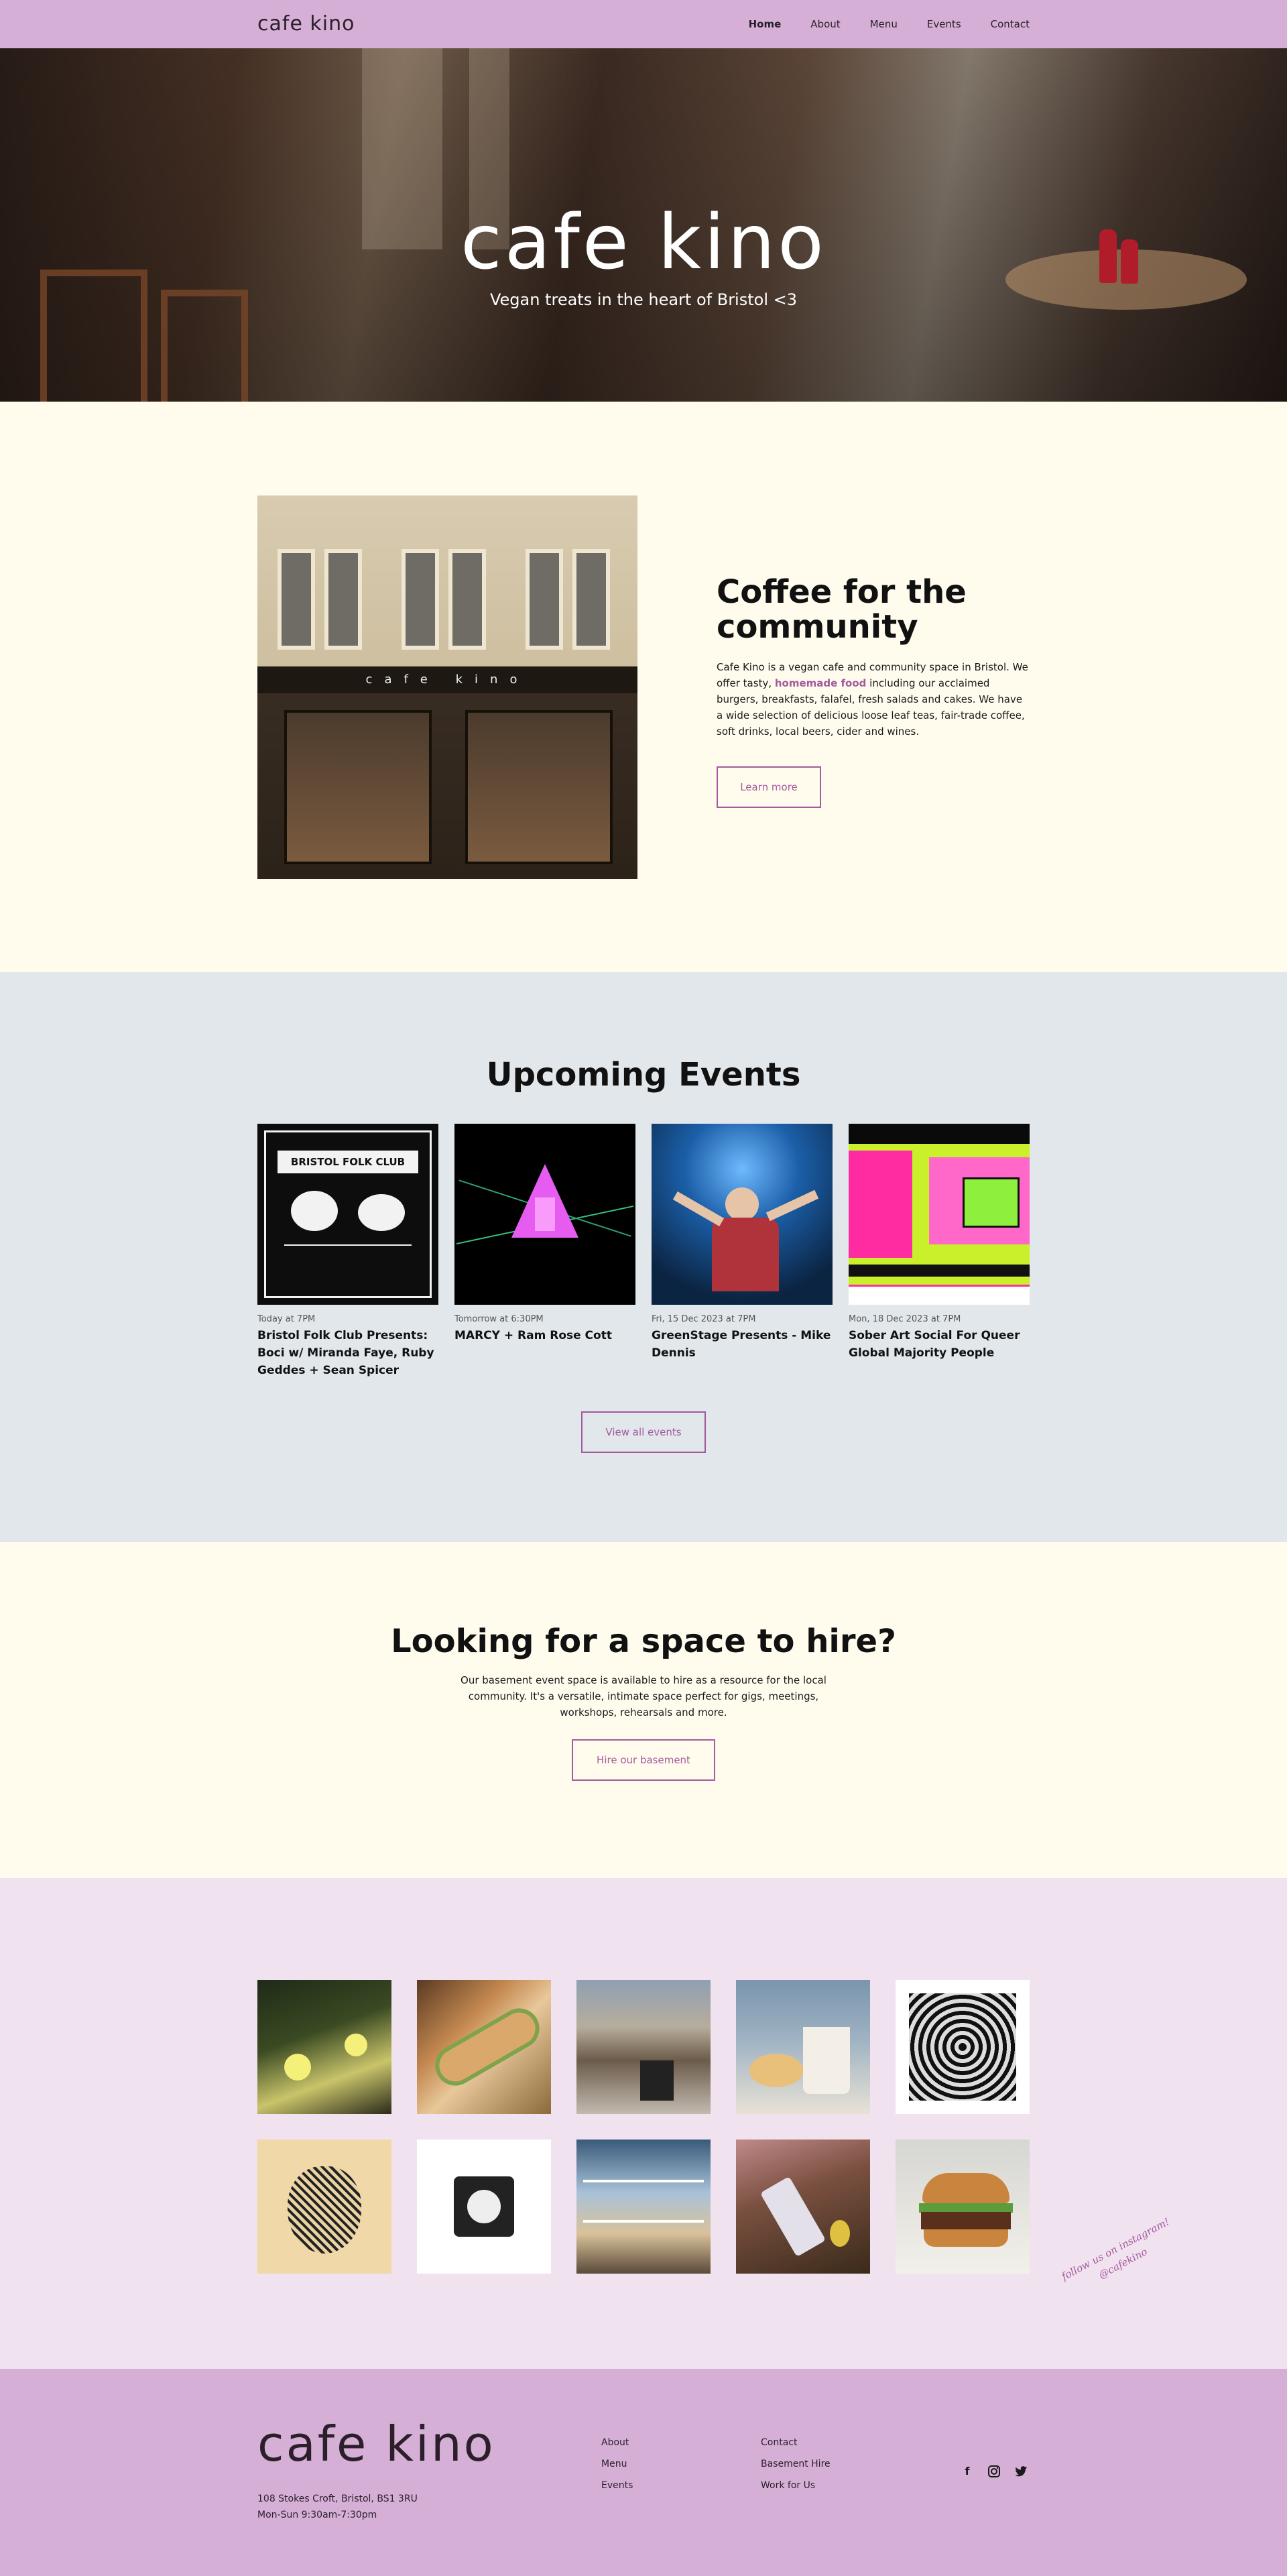 This screenshot has width=1287, height=2576. I want to click on instagram-photo-street, so click(643, 2047).